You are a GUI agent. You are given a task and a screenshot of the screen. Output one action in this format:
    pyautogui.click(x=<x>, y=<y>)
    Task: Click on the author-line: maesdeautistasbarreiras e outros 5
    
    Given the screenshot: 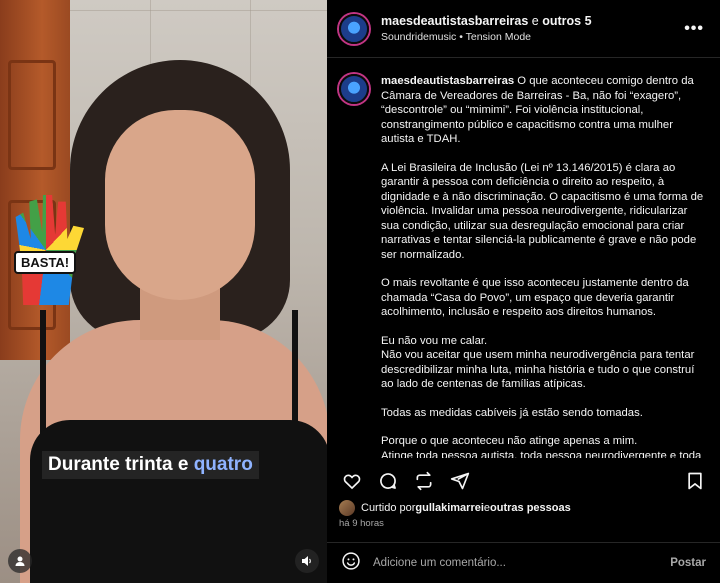 What is the action you would take?
    pyautogui.click(x=486, y=20)
    